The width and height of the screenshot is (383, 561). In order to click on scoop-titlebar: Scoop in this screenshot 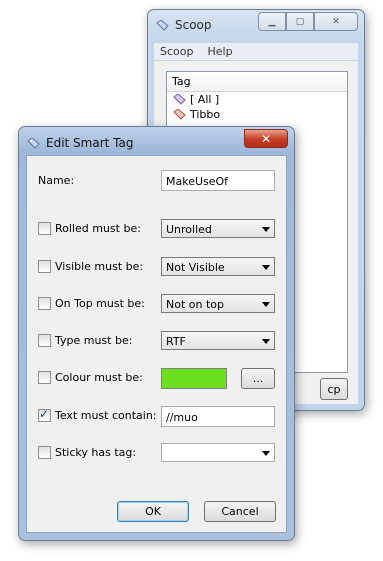, I will do `click(184, 25)`.